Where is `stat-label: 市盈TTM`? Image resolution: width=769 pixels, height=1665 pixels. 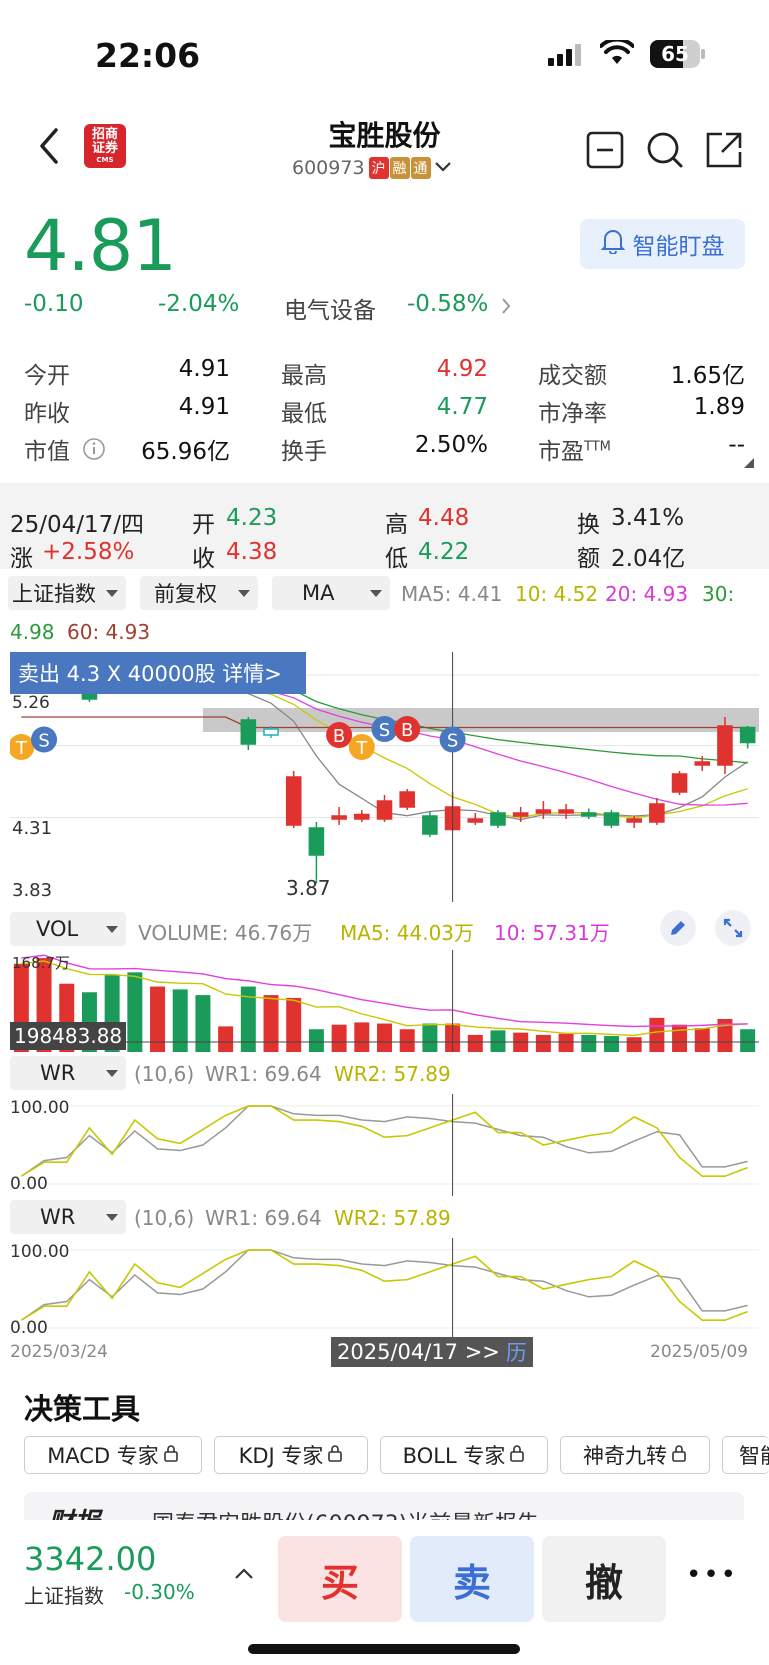
stat-label: 市盈TTM is located at coordinates (574, 449).